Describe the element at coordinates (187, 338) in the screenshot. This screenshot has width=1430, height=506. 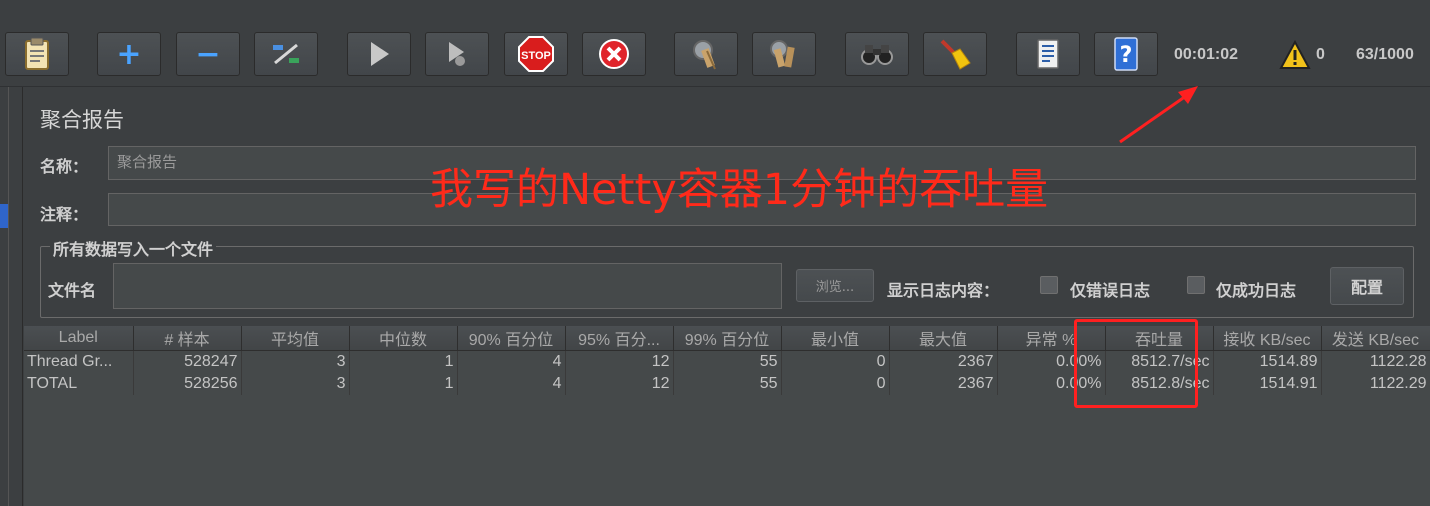
I see `column-header-samples: # 样本` at that location.